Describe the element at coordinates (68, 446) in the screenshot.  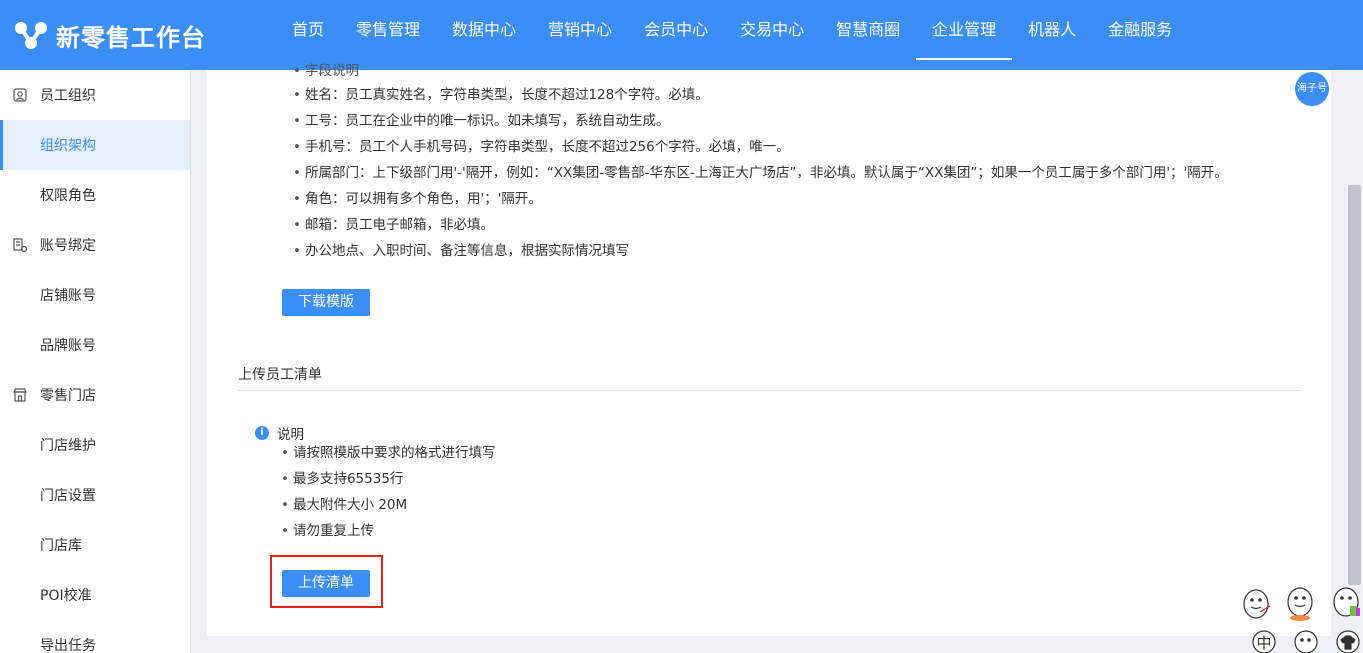
I see `sidebar-item-label: 门店维护` at that location.